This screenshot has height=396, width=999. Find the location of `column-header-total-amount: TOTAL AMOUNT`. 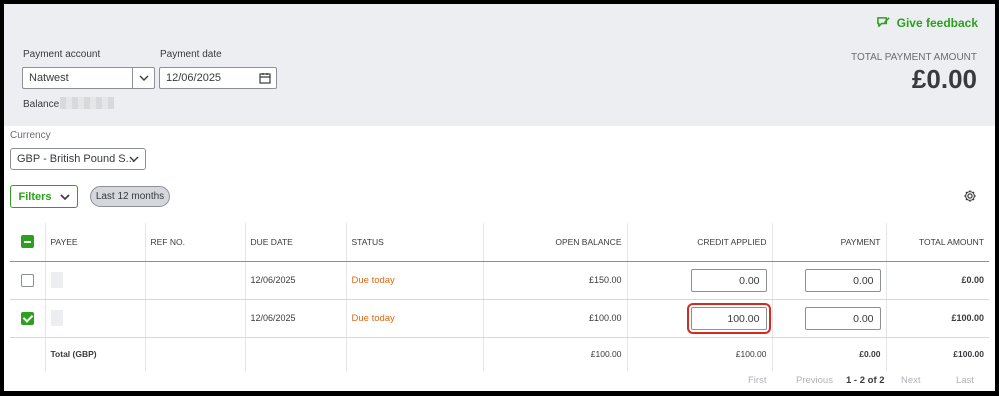

column-header-total-amount: TOTAL AMOUNT is located at coordinates (937, 242).